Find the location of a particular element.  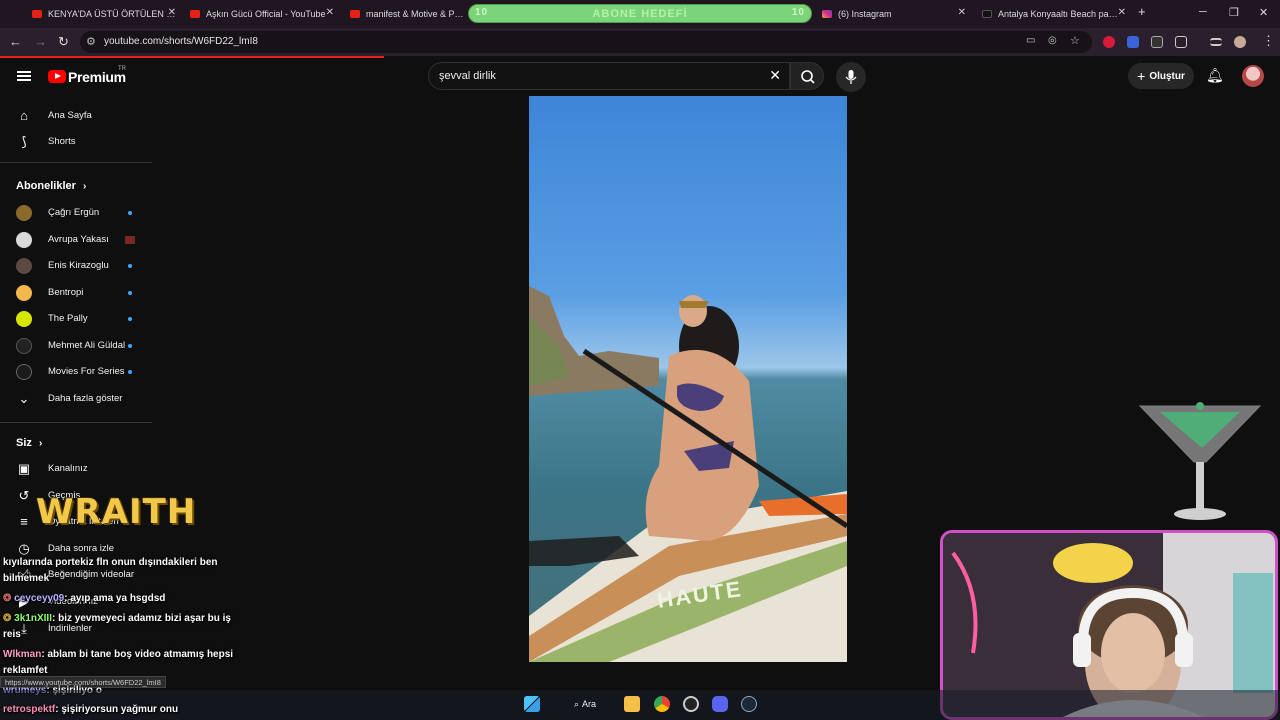

bookmark-star-icon: ☆ is located at coordinates (1075, 40).